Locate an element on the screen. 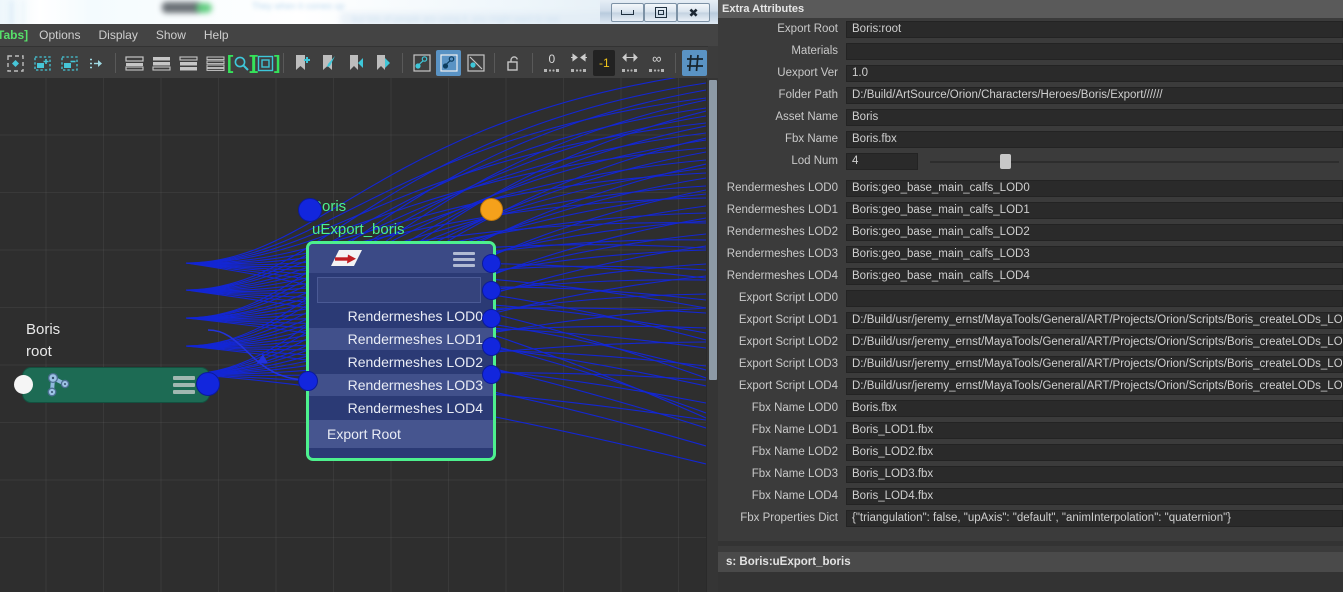 This screenshot has height=592, width=1343. export-node-output-port-lod2 is located at coordinates (491, 318).